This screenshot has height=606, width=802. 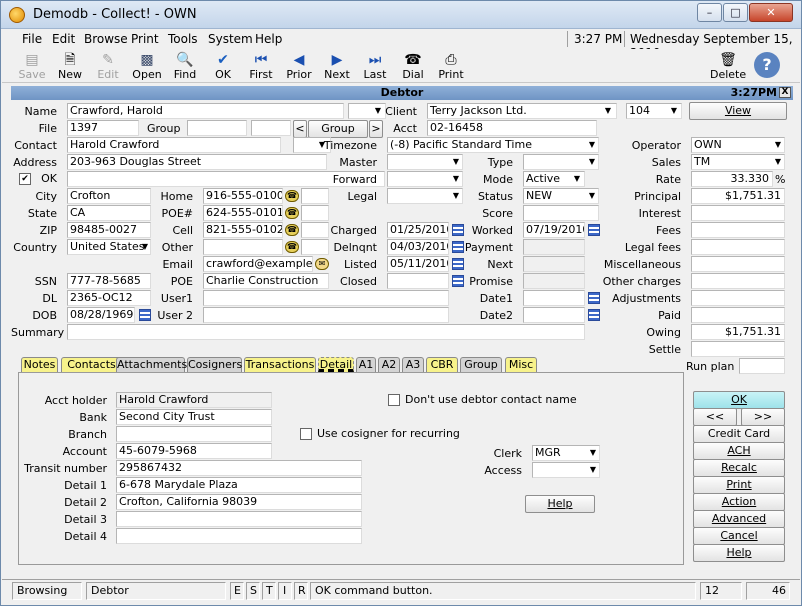 I want to click on tab-a3: A3, so click(x=413, y=364).